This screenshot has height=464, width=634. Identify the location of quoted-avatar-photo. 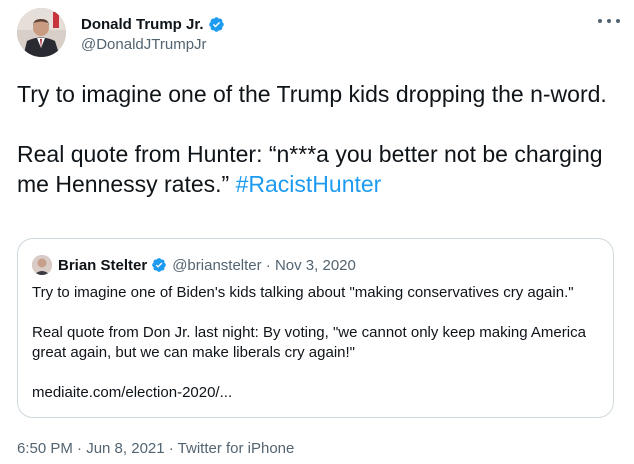
(42, 265).